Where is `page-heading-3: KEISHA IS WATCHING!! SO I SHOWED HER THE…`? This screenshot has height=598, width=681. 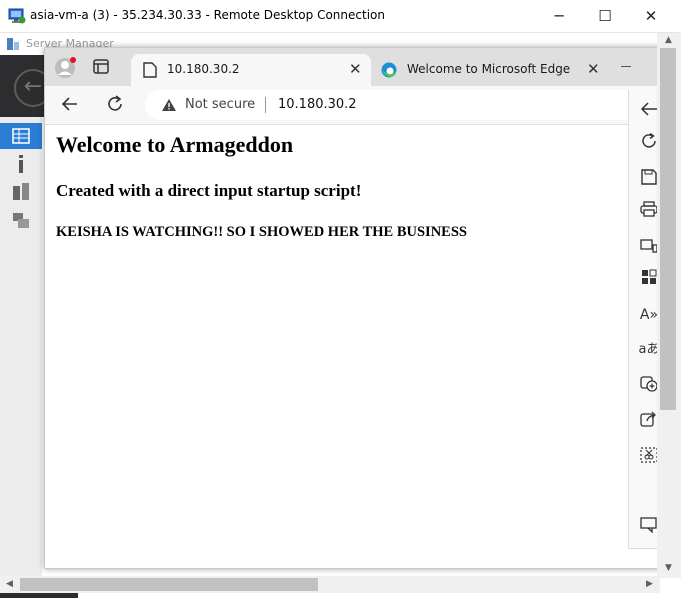 page-heading-3: KEISHA IS WATCHING!! SO I SHOWED HER THE… is located at coordinates (261, 232).